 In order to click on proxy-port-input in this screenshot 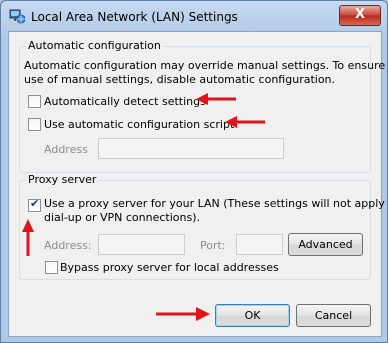, I will do `click(259, 244)`.